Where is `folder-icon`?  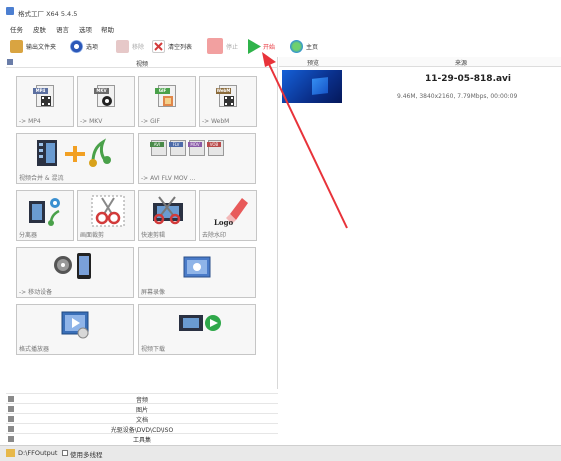 folder-icon is located at coordinates (16, 46).